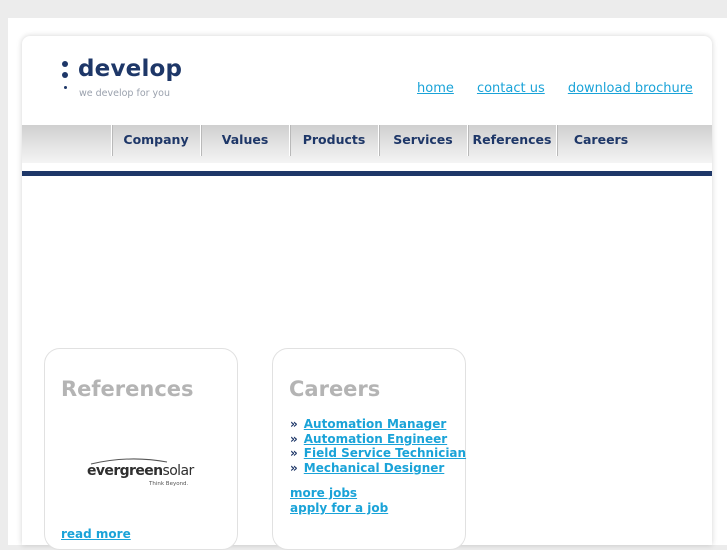 This screenshot has width=727, height=550. I want to click on list-item: » Field Service Technician, so click(378, 453).